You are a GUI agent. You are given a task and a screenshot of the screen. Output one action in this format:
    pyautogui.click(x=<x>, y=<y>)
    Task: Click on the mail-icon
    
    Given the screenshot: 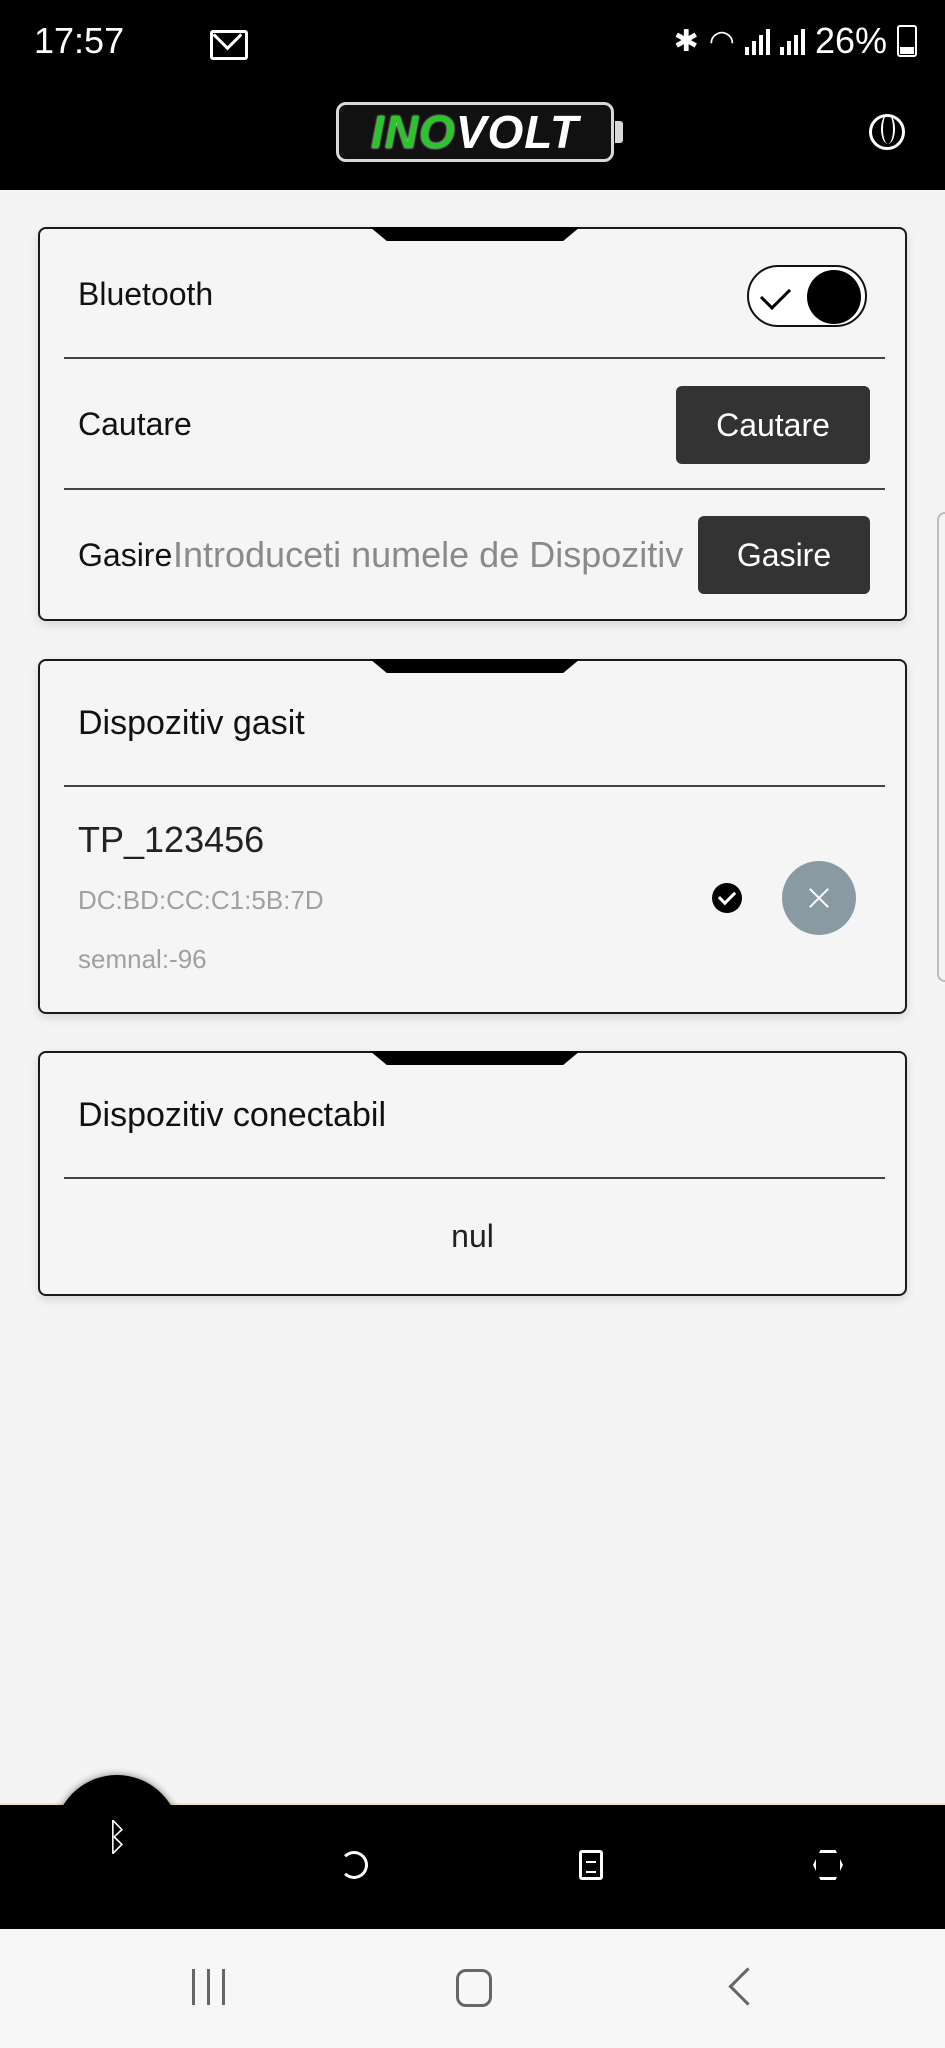 What is the action you would take?
    pyautogui.click(x=229, y=45)
    